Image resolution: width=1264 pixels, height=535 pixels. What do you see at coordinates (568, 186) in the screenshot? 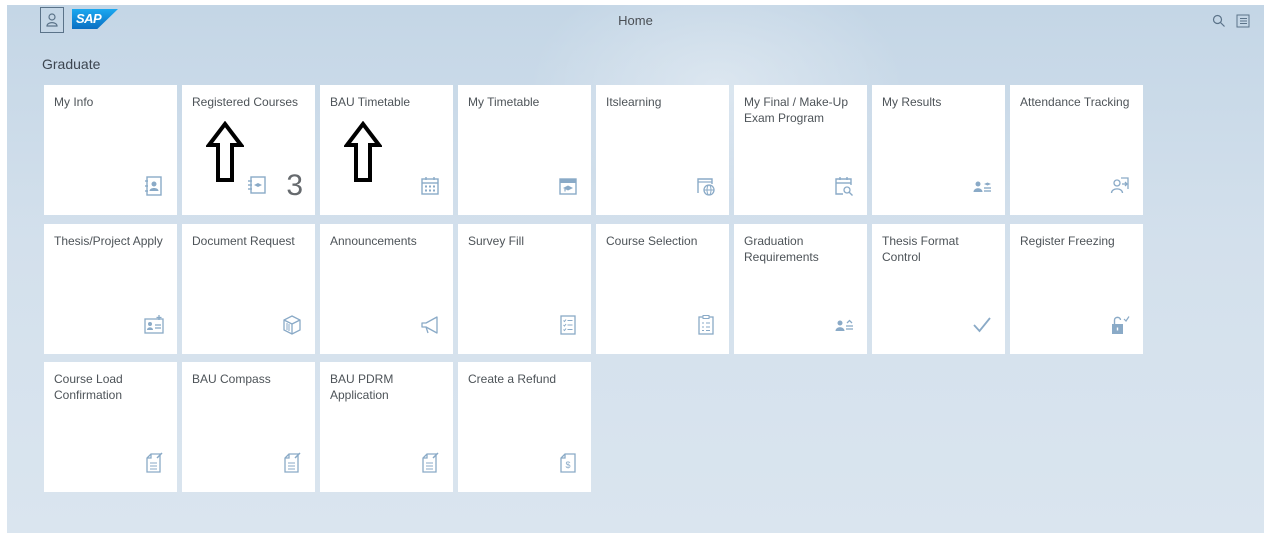
I see `education-calendar-icon` at bounding box center [568, 186].